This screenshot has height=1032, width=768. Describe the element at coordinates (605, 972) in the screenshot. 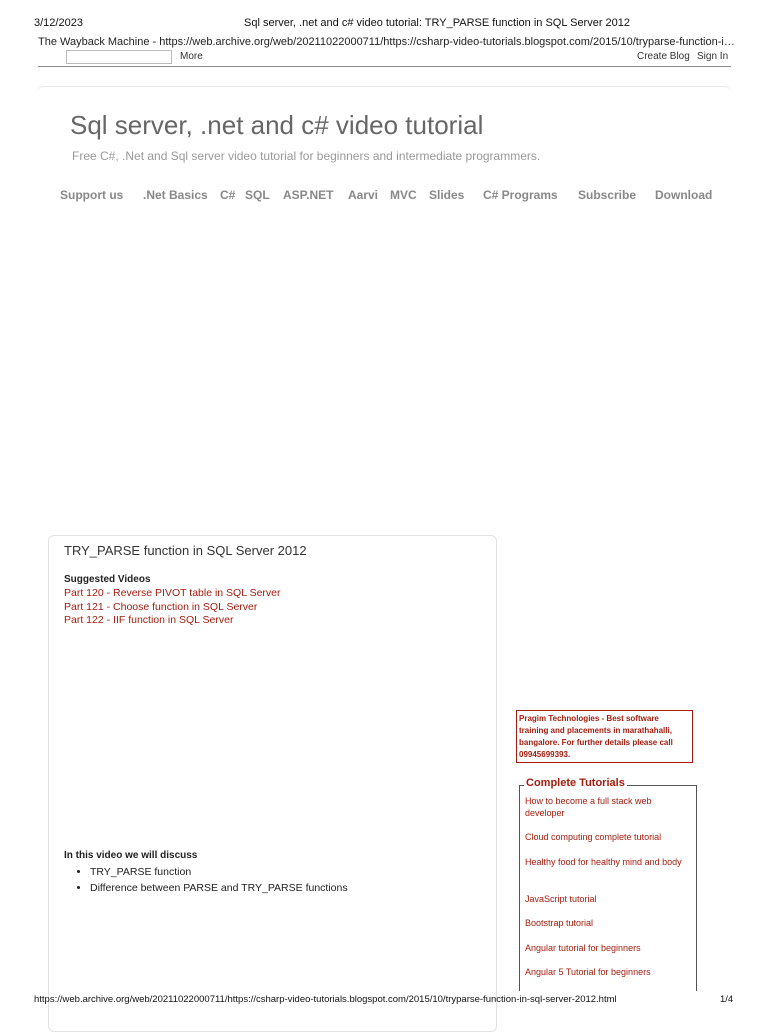

I see `tutorial-link-angular-5: Angular 5 Tutorial for beginners` at that location.